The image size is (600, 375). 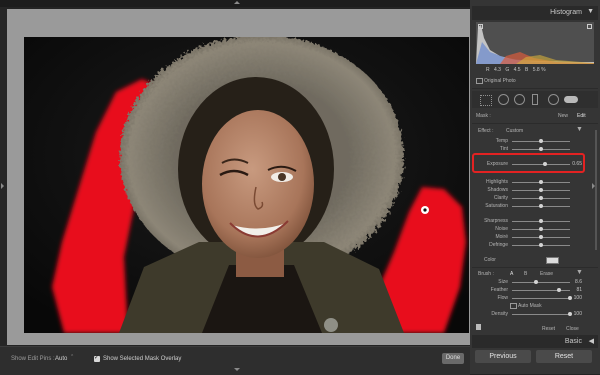 I want to click on slider-label: Highlights, so click(x=497, y=182).